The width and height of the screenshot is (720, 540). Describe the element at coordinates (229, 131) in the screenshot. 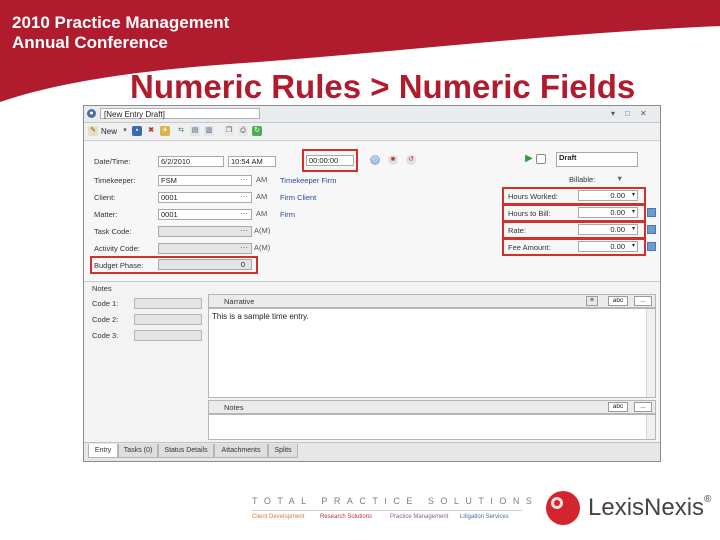

I see `duplicate-icon: ❐` at that location.